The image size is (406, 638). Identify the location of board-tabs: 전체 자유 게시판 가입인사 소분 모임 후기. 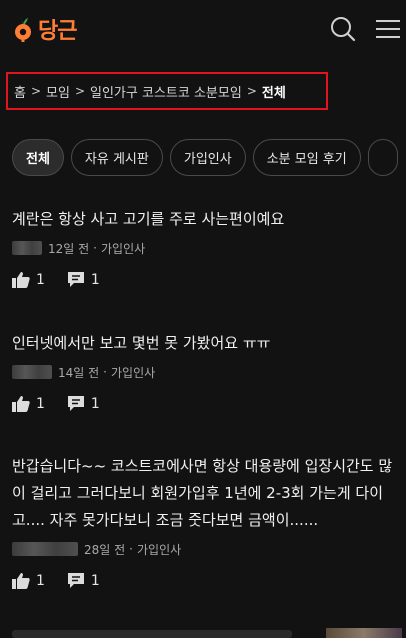
(208, 157).